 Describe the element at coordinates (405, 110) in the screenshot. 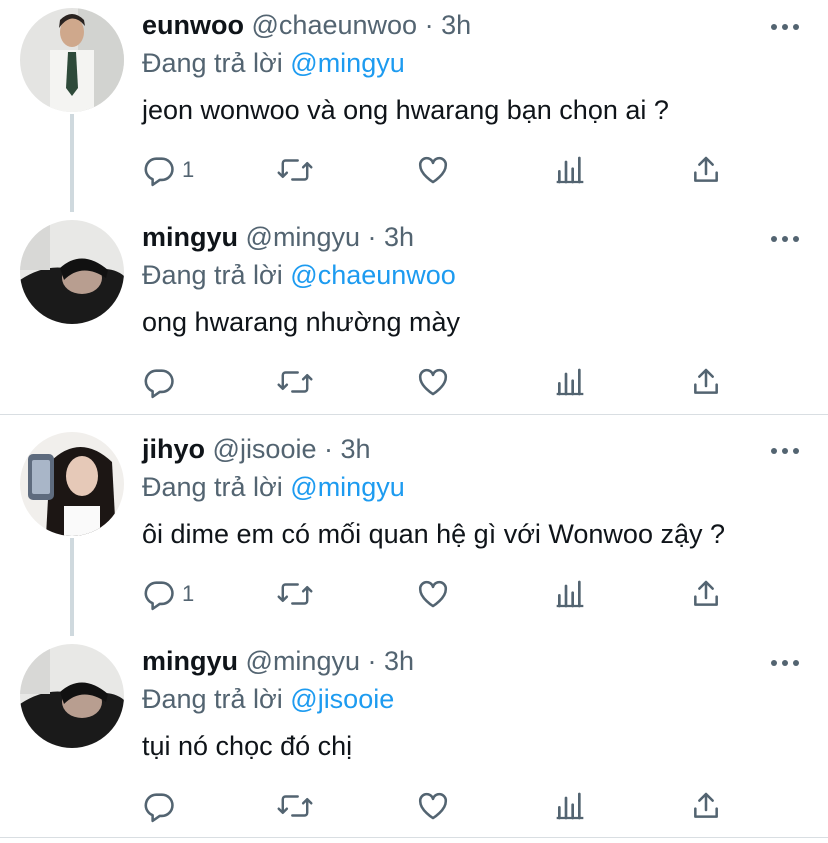

I see `tweet-text: jeon wonwoo và ong hwarang bạn chọn ai ?` at that location.